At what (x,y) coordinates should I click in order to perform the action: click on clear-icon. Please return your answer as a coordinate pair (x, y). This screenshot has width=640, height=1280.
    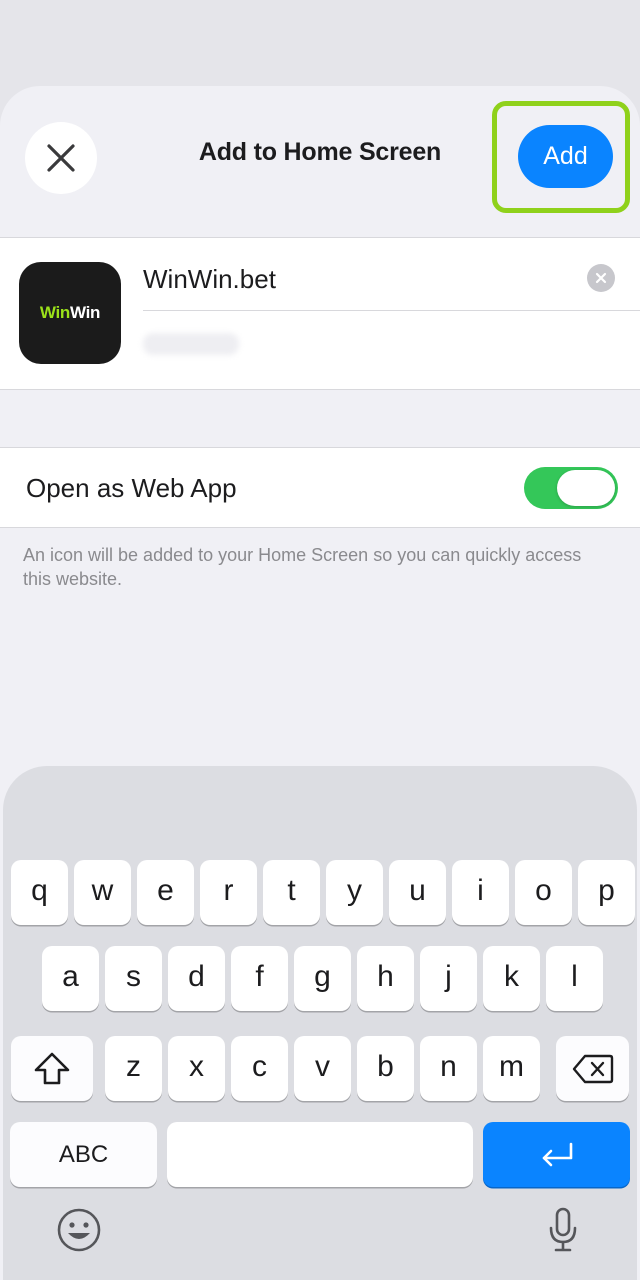
    Looking at the image, I should click on (601, 278).